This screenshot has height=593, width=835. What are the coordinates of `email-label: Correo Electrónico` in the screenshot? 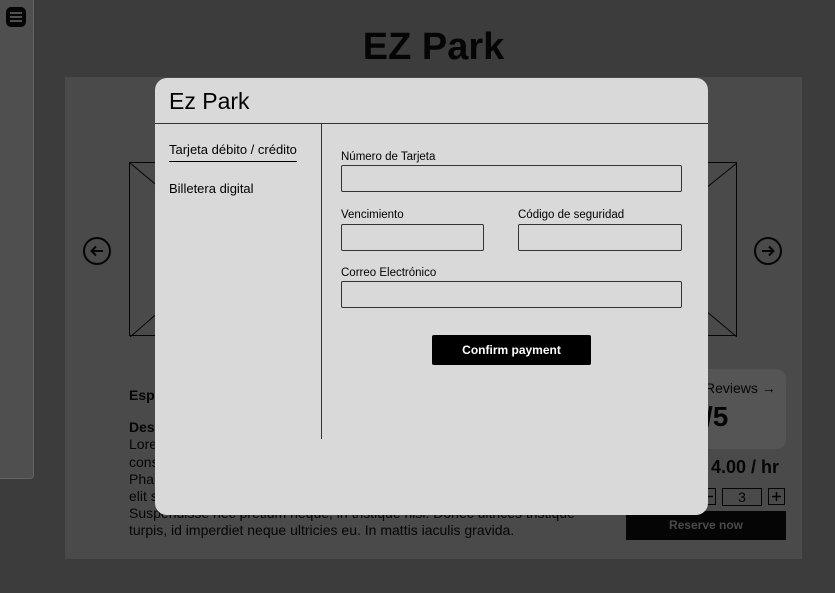 It's located at (389, 273).